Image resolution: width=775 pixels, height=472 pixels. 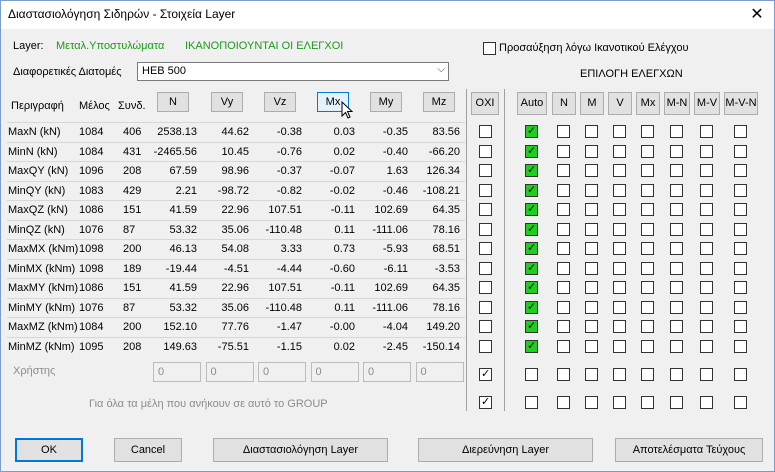 I want to click on increase-checkbox, so click(x=489, y=48).